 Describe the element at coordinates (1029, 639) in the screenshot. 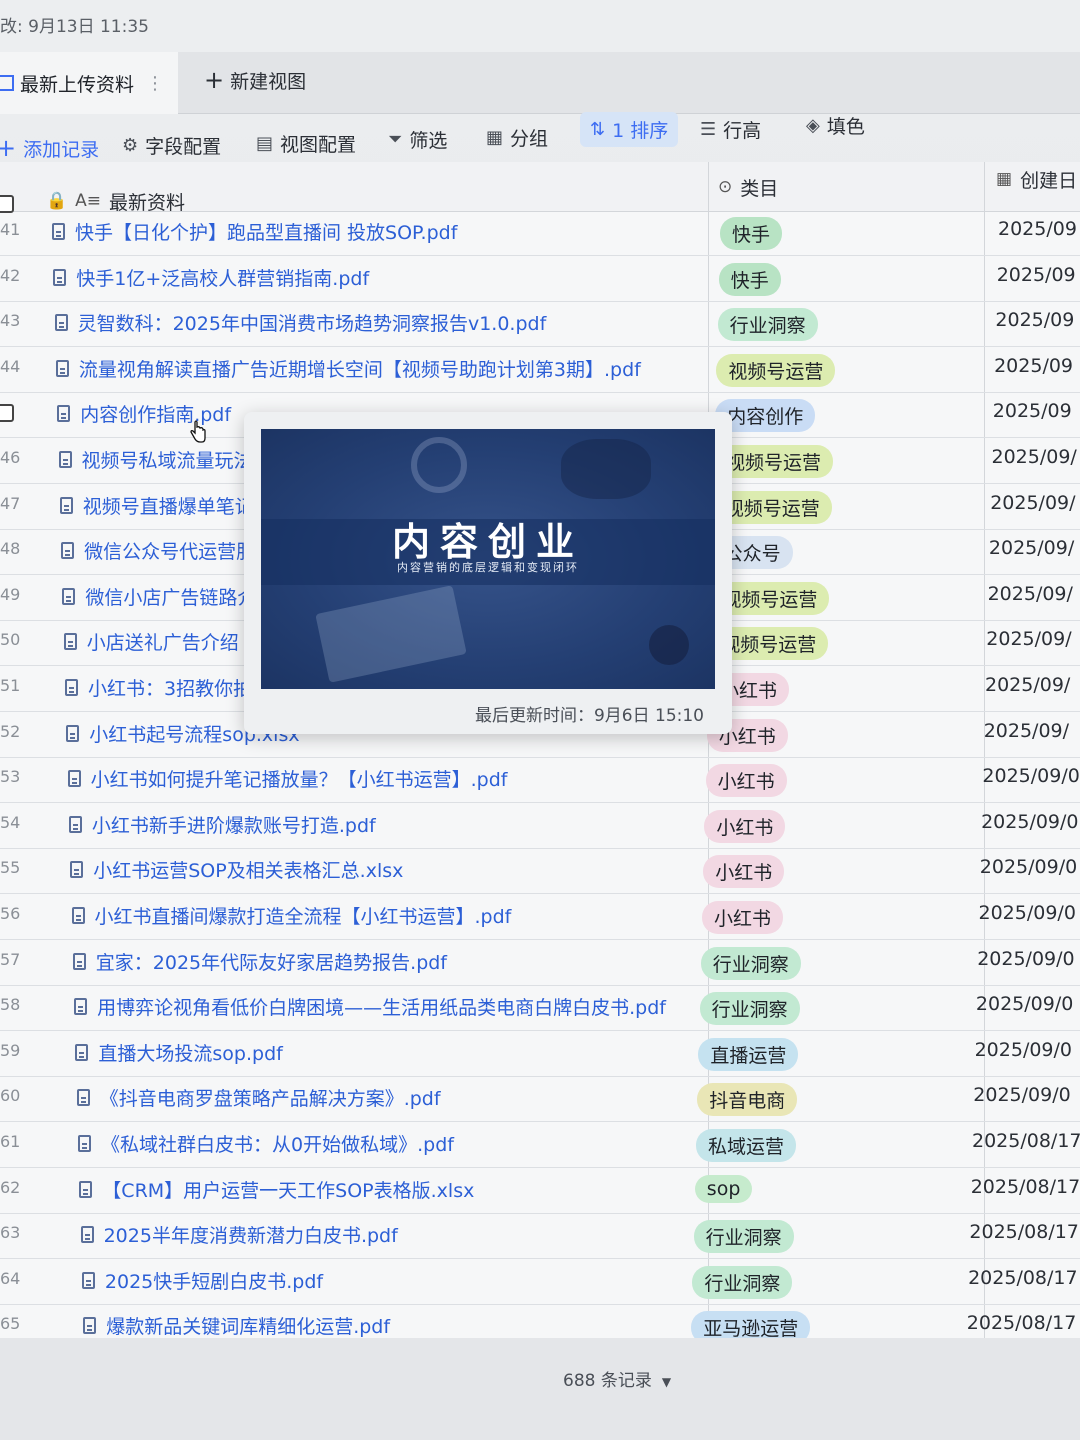

I see `created-date: 2025/09/` at that location.